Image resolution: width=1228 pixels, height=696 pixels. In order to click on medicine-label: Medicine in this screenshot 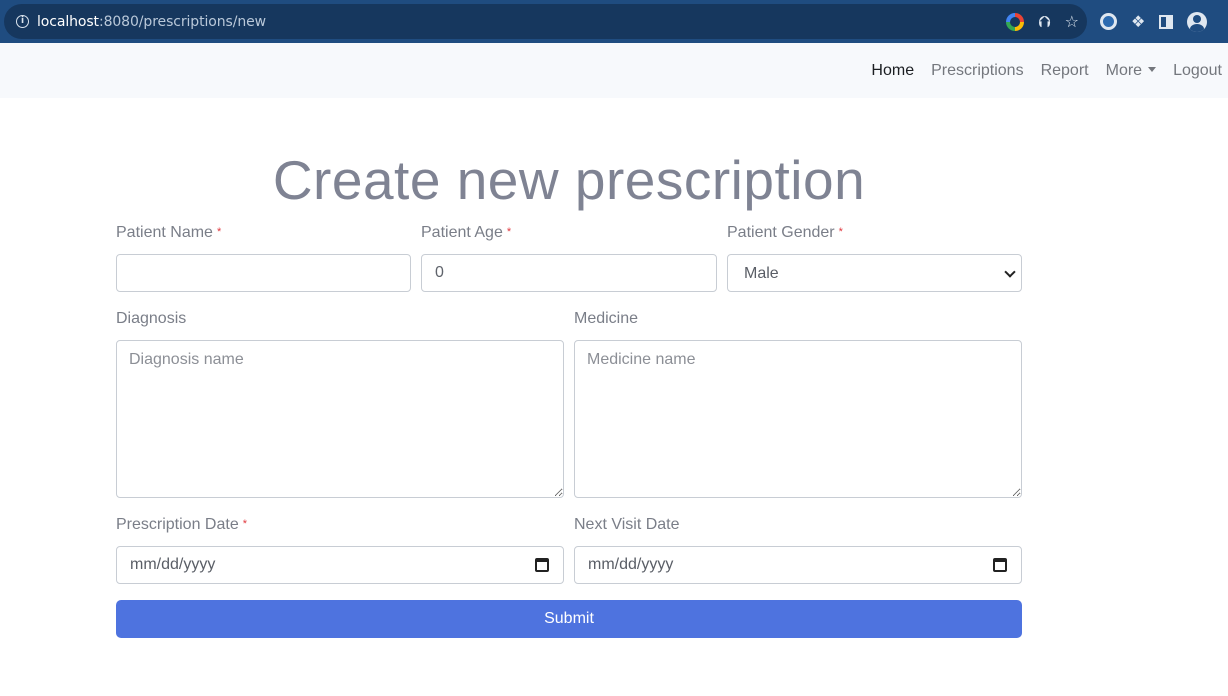, I will do `click(606, 318)`.